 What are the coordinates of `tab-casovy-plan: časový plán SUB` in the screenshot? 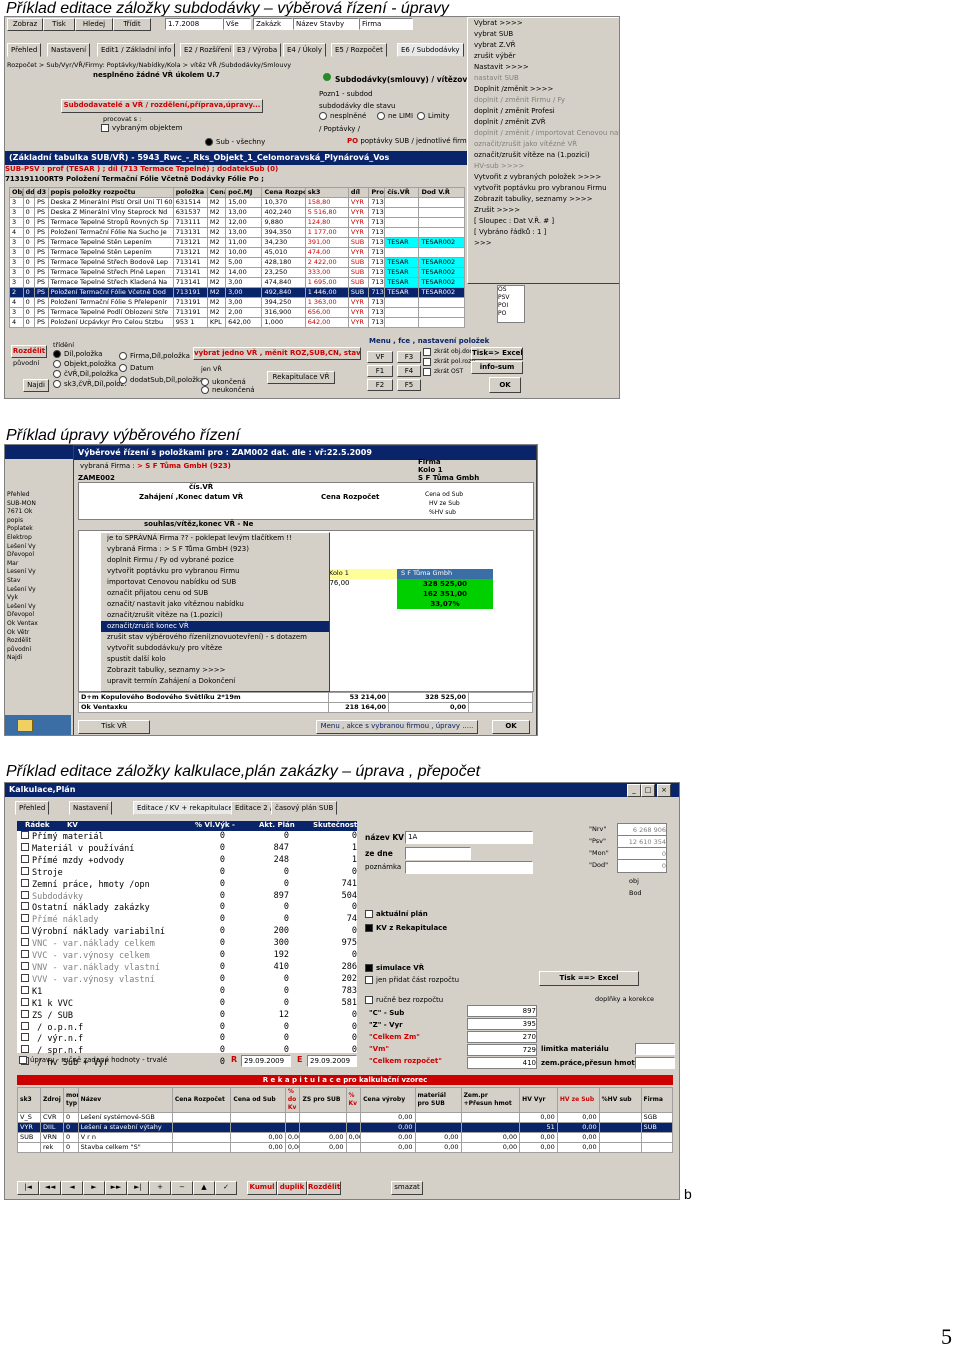 It's located at (304, 808).